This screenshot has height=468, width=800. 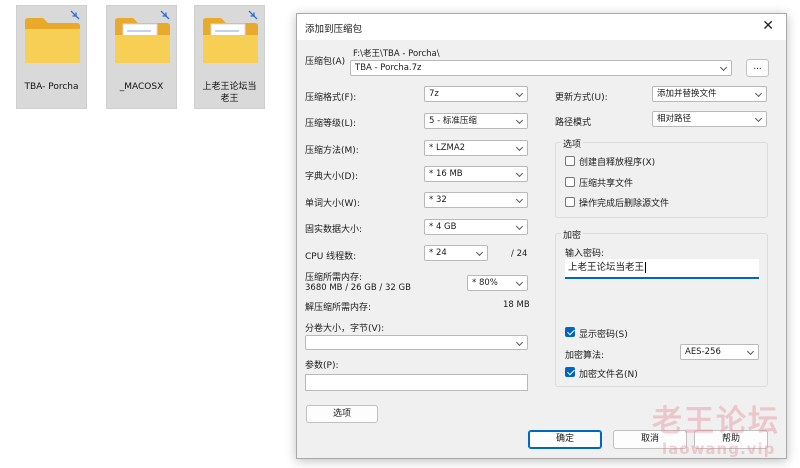 I want to click on sfx-label: 创建自释放程序(X), so click(x=617, y=163).